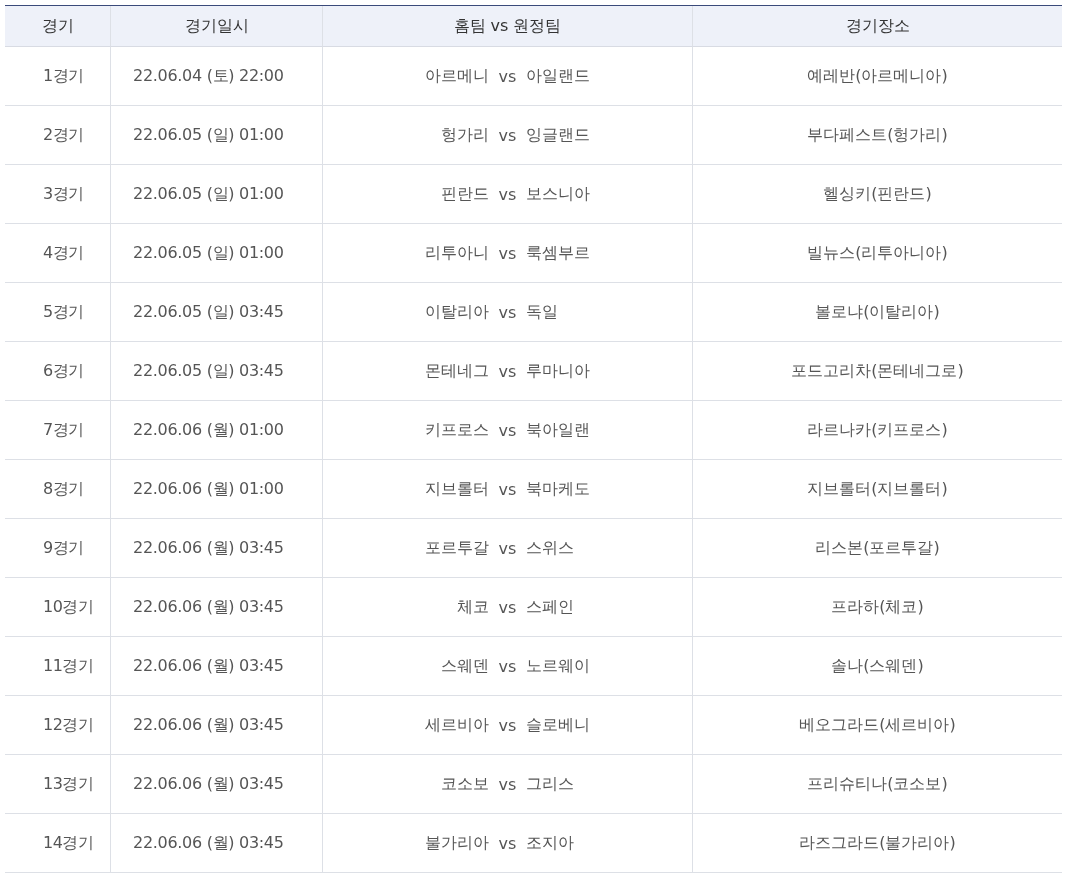  I want to click on away-team: 조지아, so click(551, 843).